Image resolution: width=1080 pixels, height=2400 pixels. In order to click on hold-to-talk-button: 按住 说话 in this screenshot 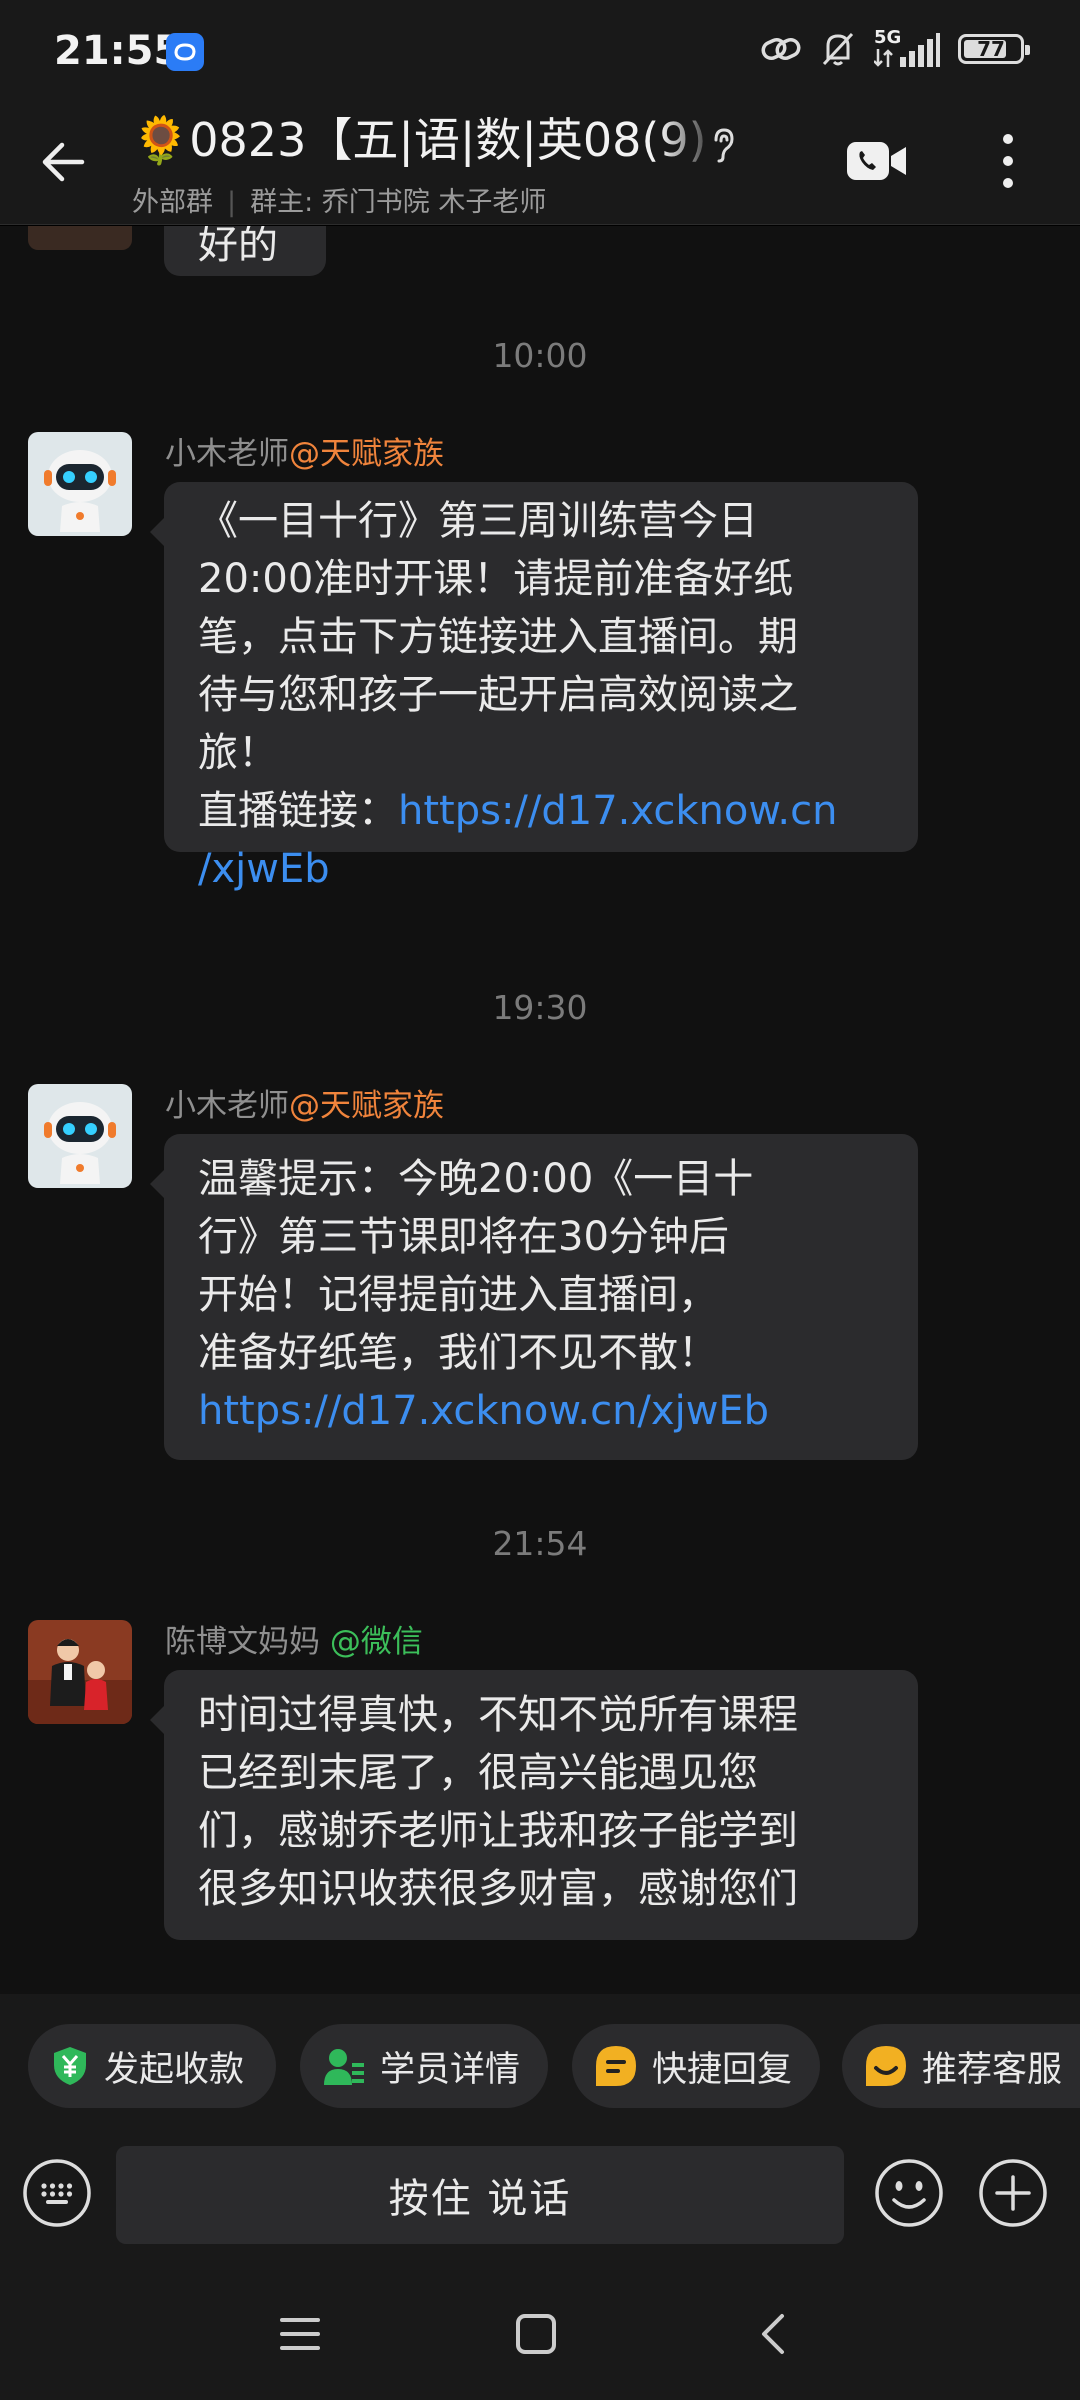, I will do `click(480, 2195)`.